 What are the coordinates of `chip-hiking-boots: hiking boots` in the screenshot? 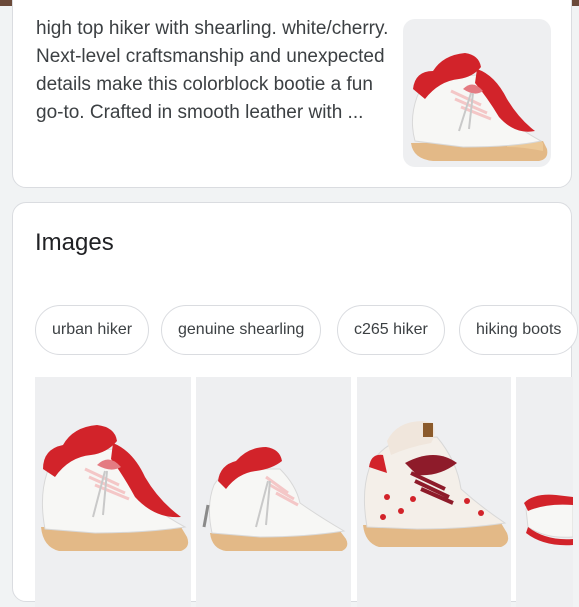 It's located at (519, 330).